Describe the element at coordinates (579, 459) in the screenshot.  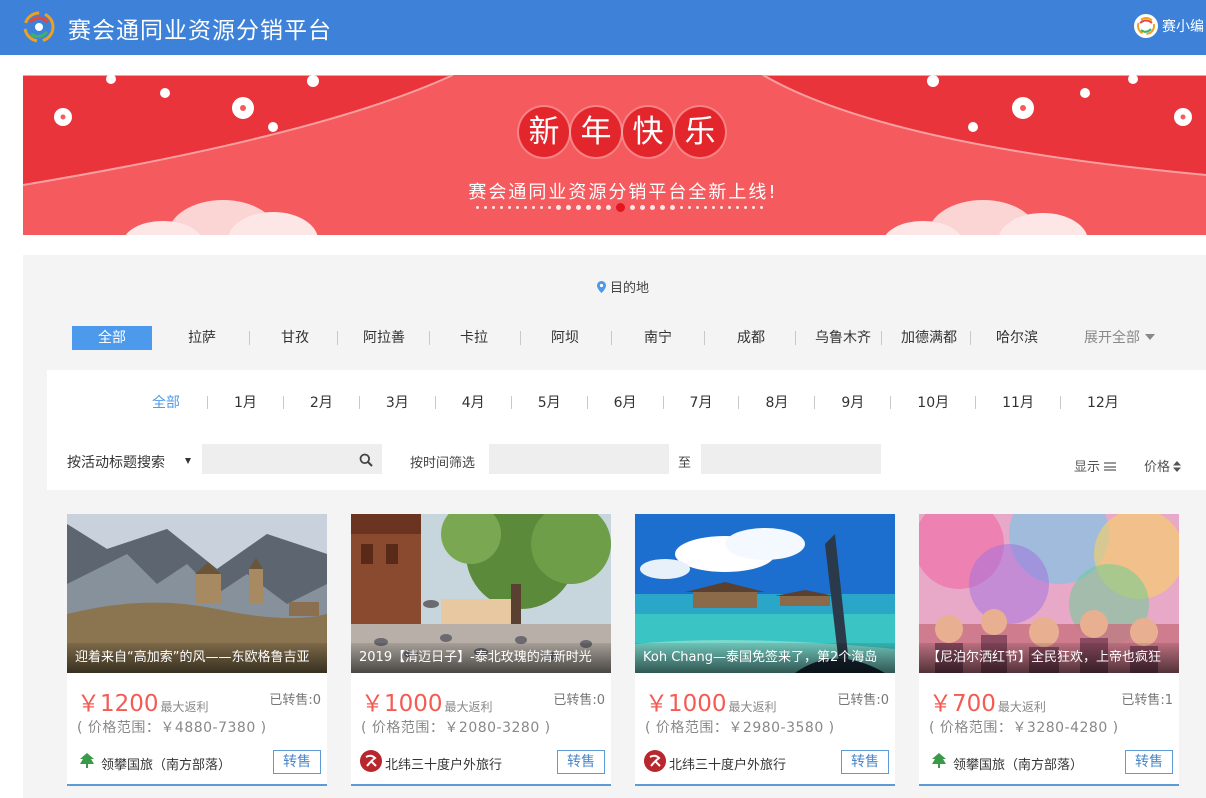
I see `start-date-input` at that location.